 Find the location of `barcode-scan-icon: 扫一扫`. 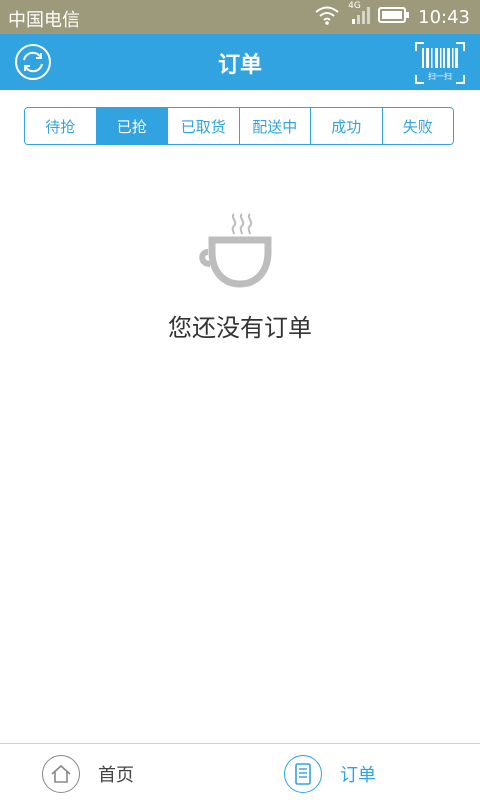

barcode-scan-icon: 扫一扫 is located at coordinates (440, 63).